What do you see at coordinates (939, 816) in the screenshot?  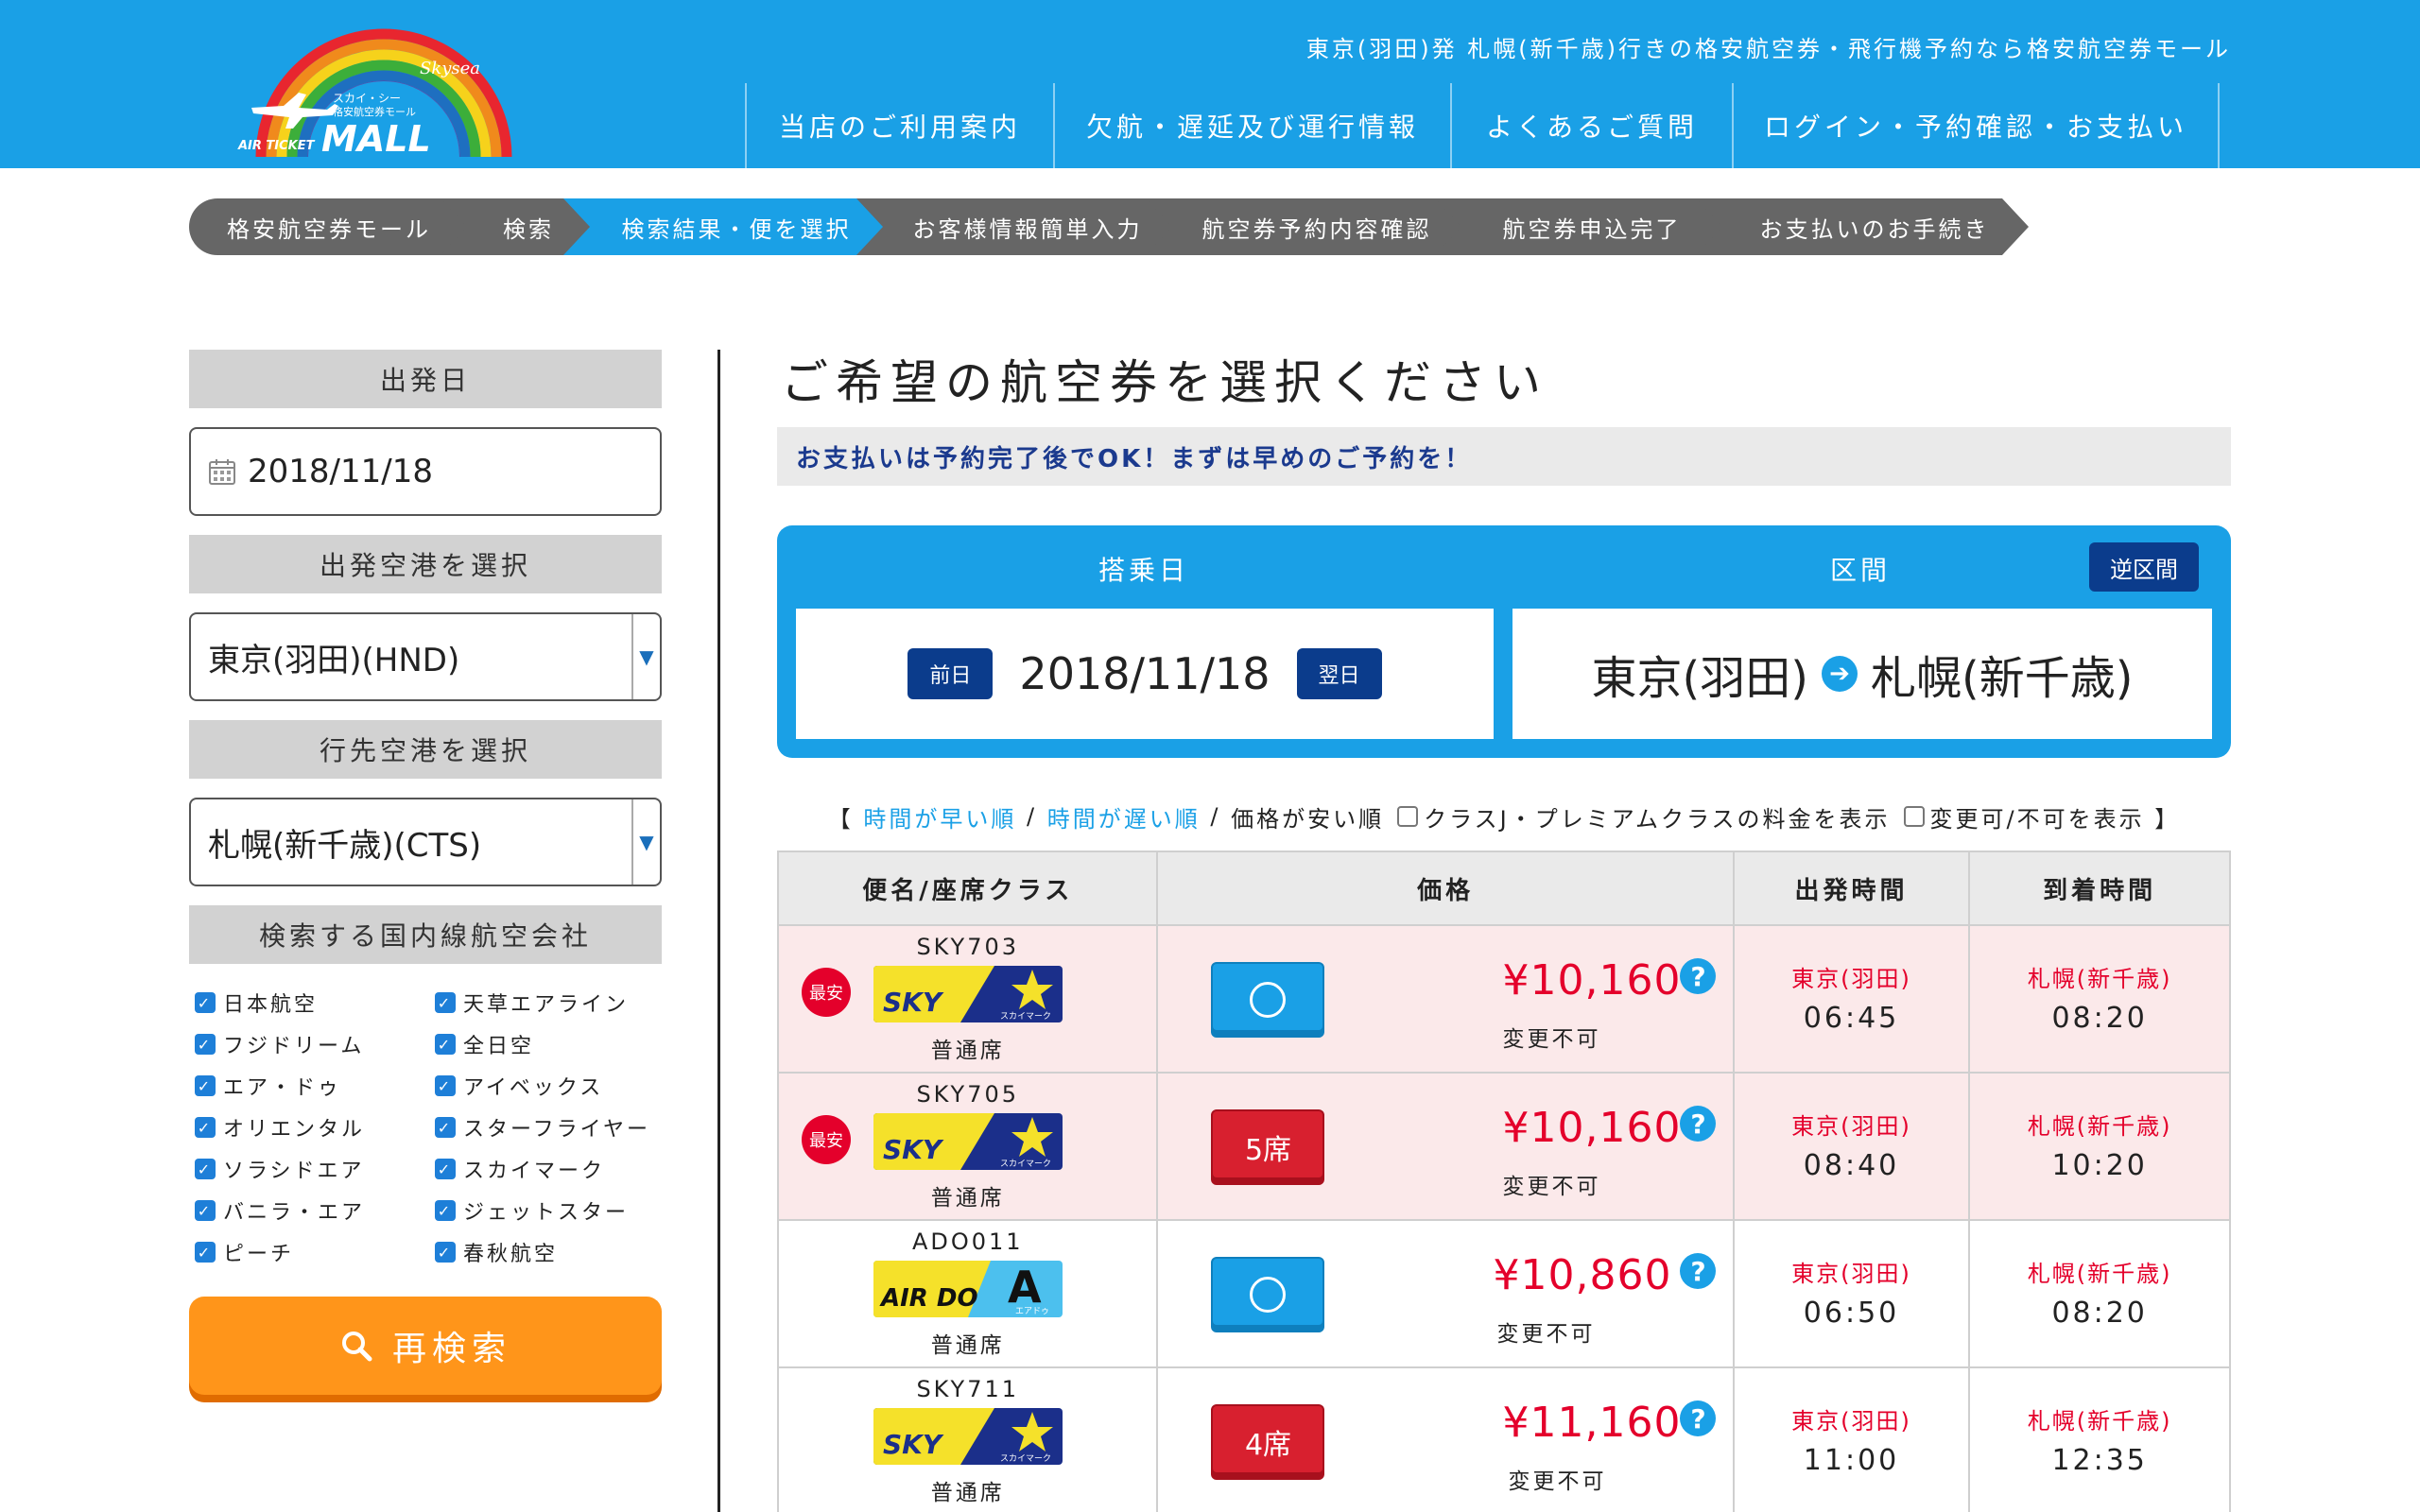 I see `sort-early-link: 時間が早い順` at bounding box center [939, 816].